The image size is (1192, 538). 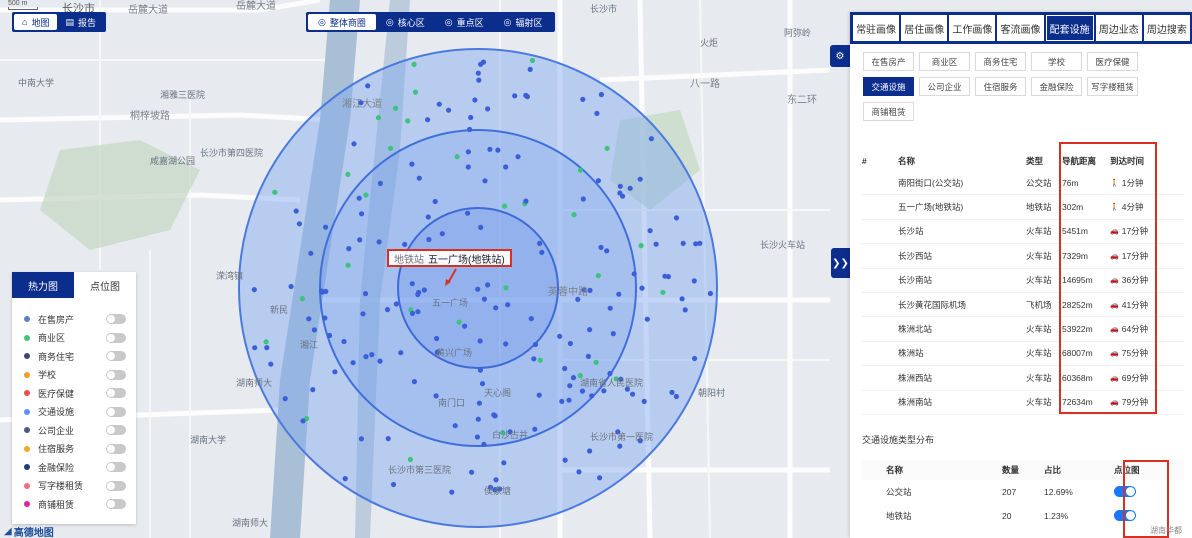 What do you see at coordinates (105, 285) in the screenshot?
I see `tab-pointmap: 点位图` at bounding box center [105, 285].